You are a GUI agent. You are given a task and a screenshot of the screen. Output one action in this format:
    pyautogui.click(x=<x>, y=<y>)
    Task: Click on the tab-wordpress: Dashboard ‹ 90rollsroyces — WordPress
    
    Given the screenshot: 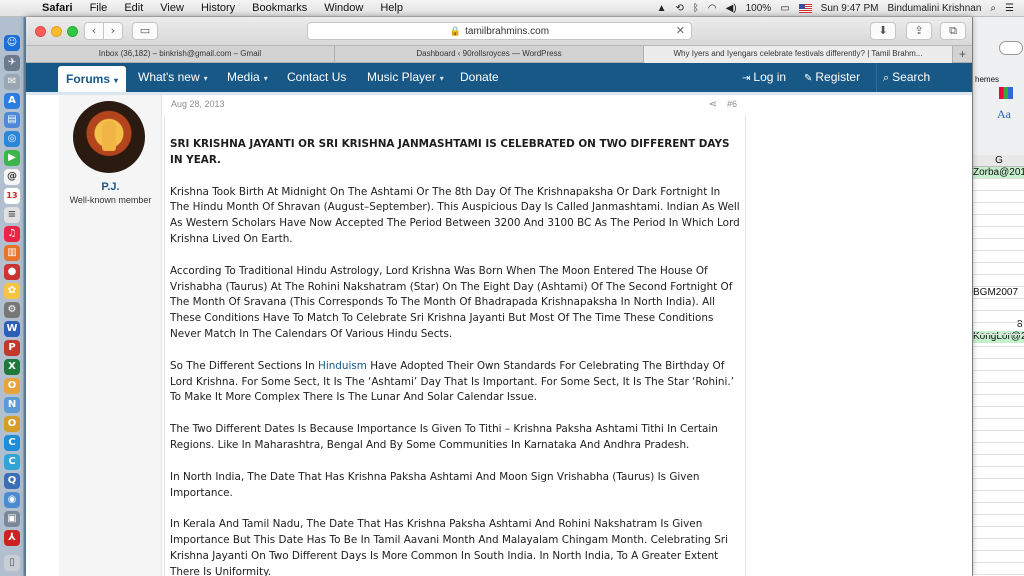 What is the action you would take?
    pyautogui.click(x=489, y=54)
    